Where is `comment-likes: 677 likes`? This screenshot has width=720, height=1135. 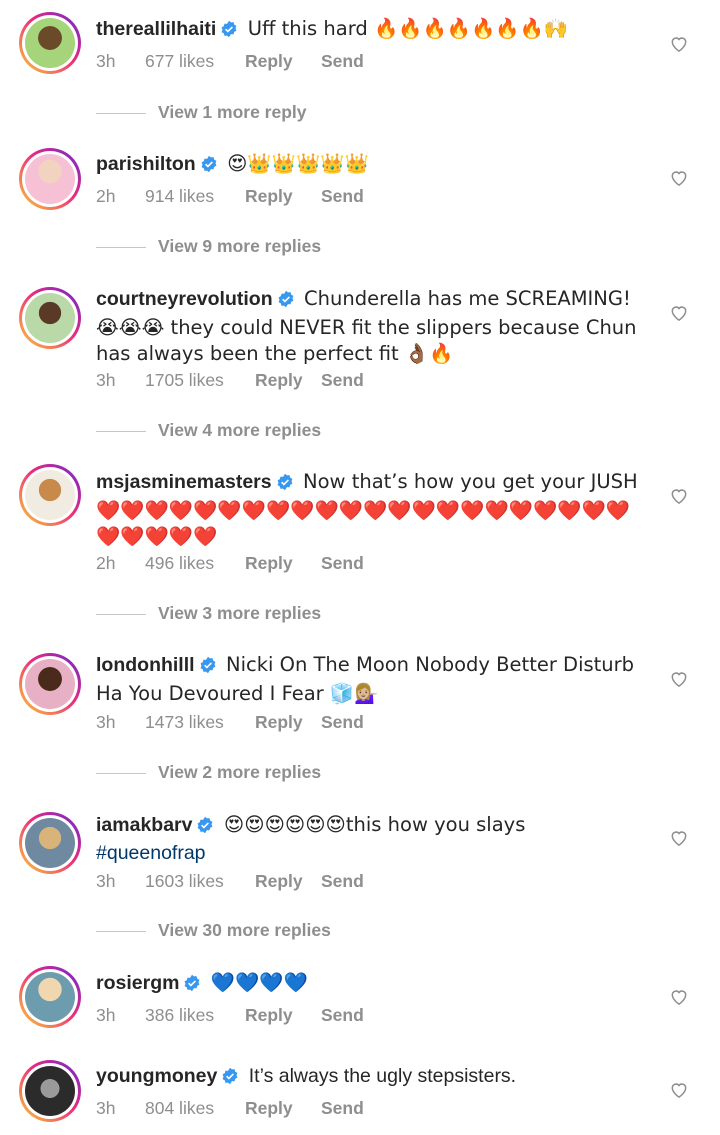
comment-likes: 677 likes is located at coordinates (195, 61).